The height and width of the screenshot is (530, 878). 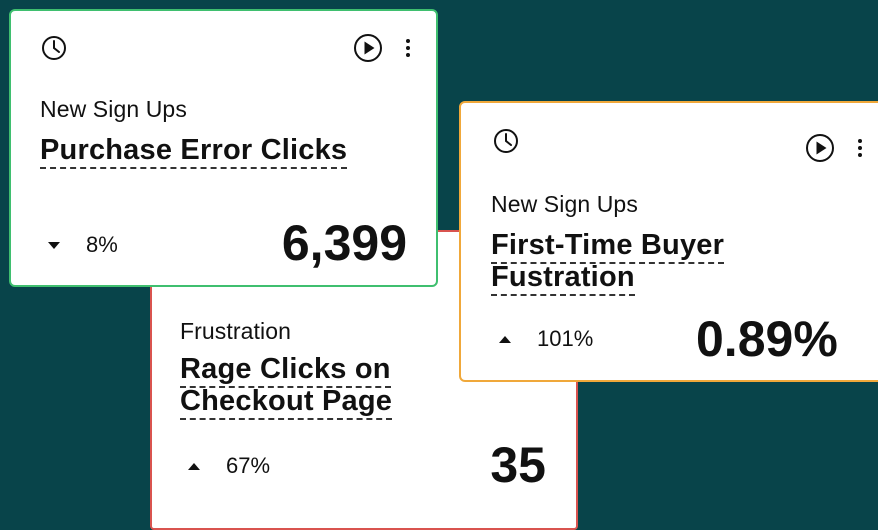 What do you see at coordinates (236, 331) in the screenshot?
I see `card-category: Frustration` at bounding box center [236, 331].